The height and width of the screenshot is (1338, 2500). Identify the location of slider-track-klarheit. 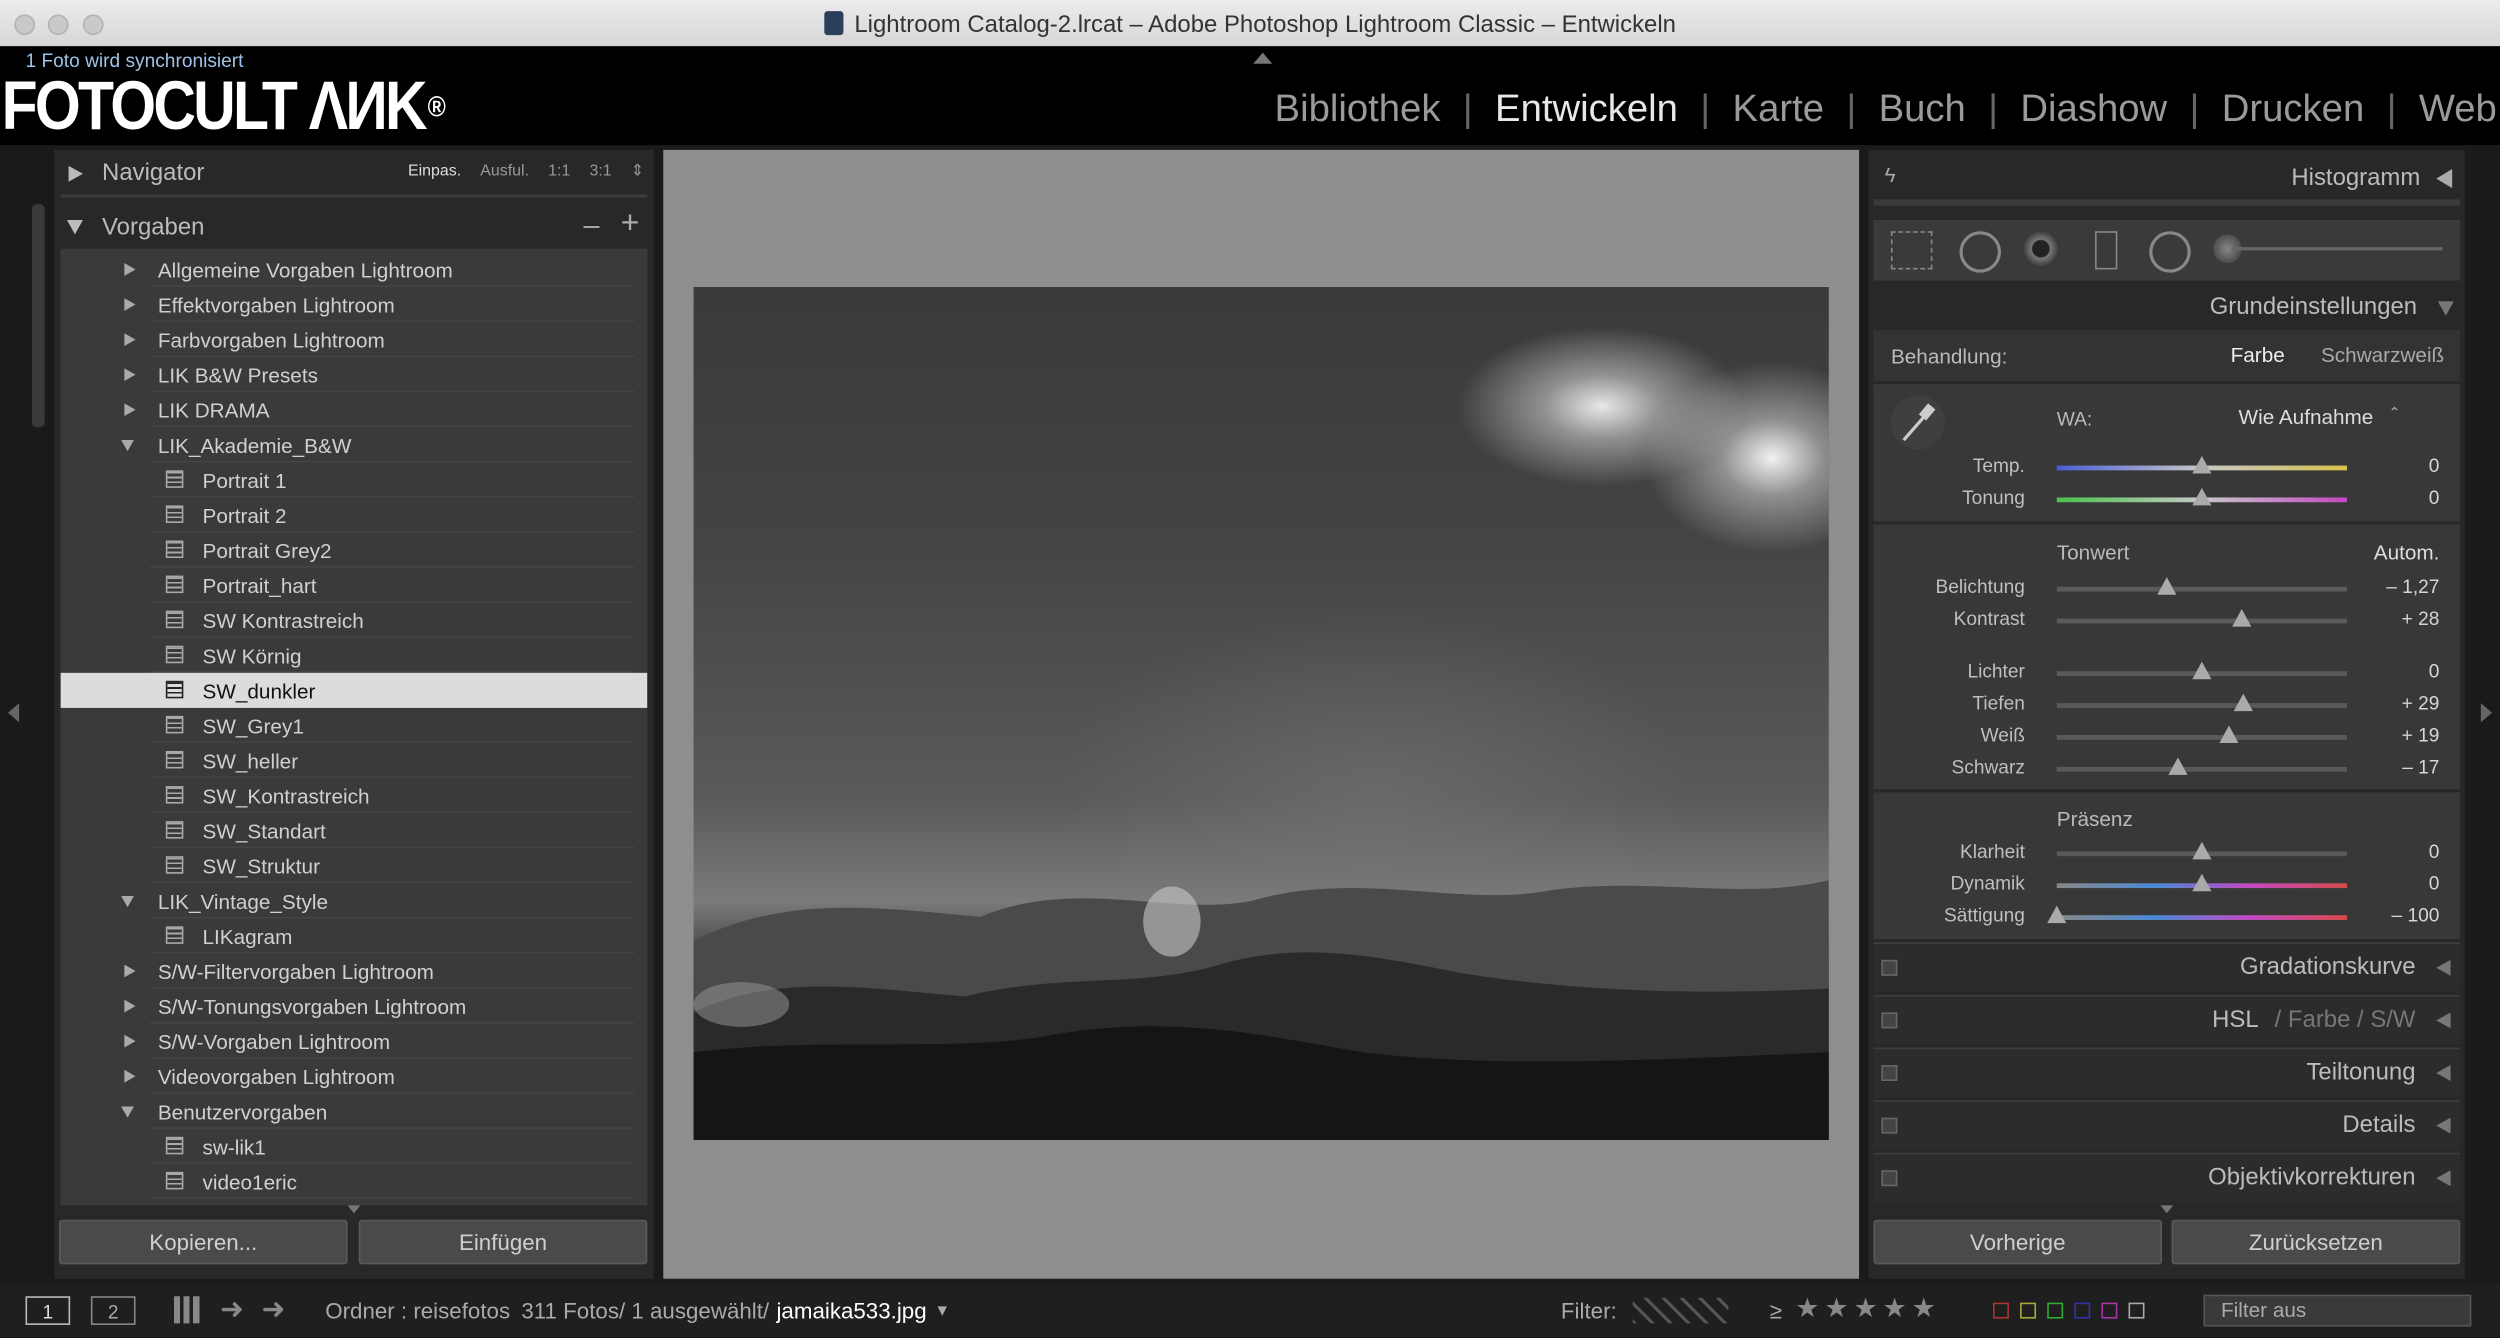
(2201, 850).